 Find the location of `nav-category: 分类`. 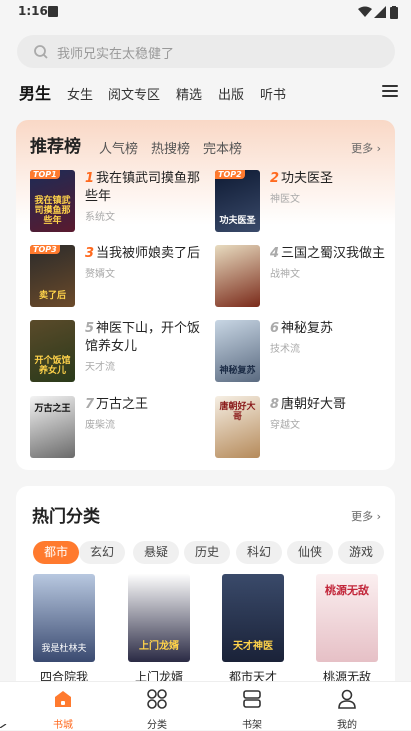

nav-category: 分类 is located at coordinates (157, 709).